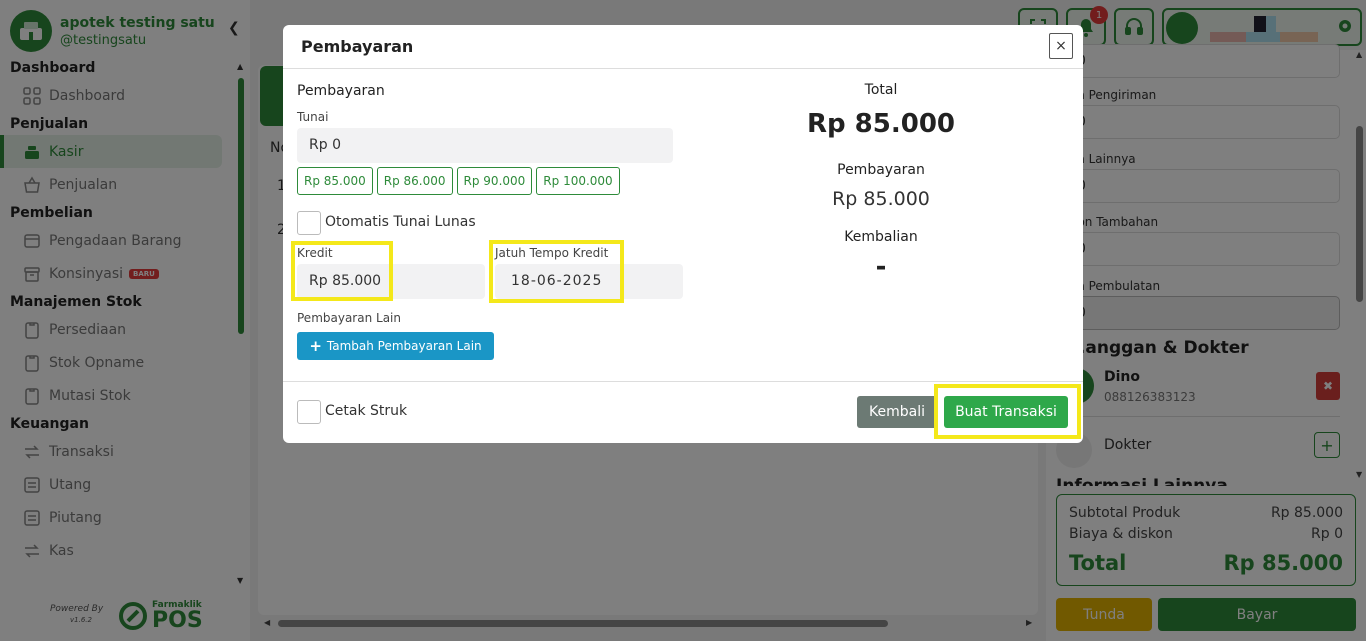 The height and width of the screenshot is (641, 1366). Describe the element at coordinates (881, 267) in the screenshot. I see `kembalian-value: -` at that location.